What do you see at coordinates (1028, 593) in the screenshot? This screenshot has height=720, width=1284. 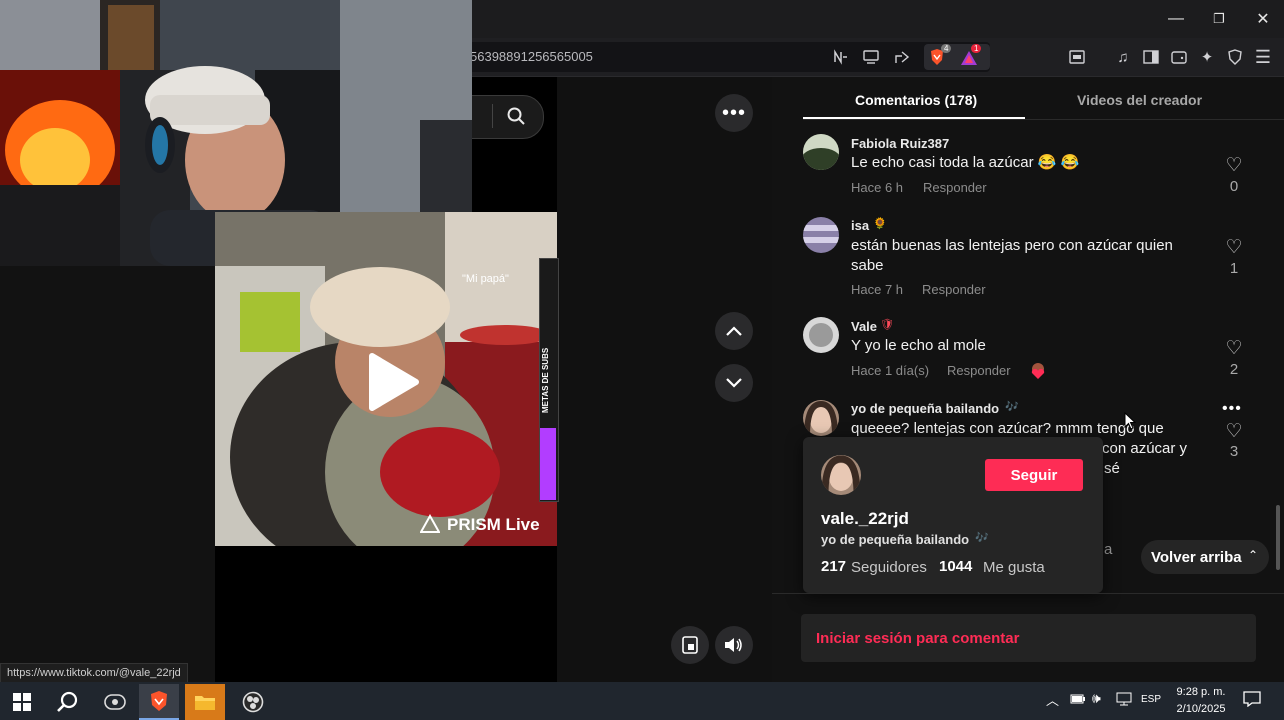 I see `comment-input-divider` at bounding box center [1028, 593].